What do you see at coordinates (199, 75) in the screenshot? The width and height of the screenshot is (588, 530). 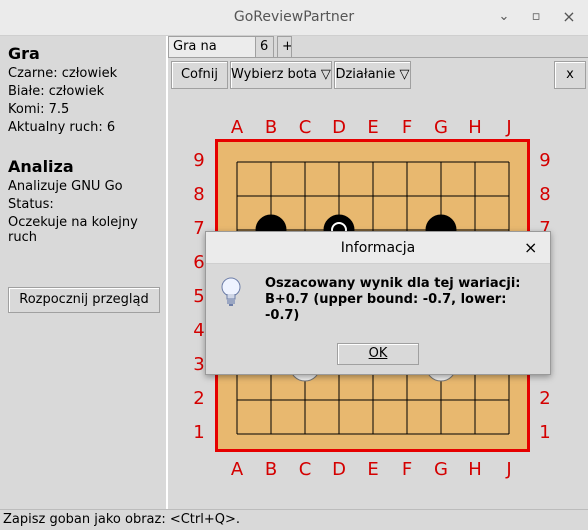 I see `undo-button: Cofnij` at bounding box center [199, 75].